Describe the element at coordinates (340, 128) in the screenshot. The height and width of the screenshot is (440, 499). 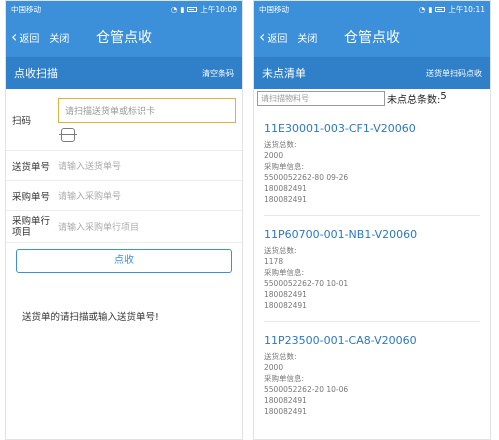
I see `material-code: 11E30001-003-CF1-V20060` at that location.